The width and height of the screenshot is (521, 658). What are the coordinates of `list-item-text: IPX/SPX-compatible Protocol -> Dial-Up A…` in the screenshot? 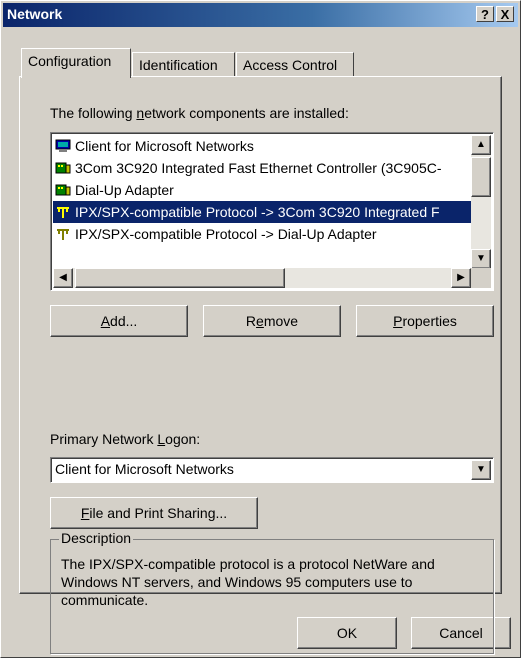 It's located at (226, 234).